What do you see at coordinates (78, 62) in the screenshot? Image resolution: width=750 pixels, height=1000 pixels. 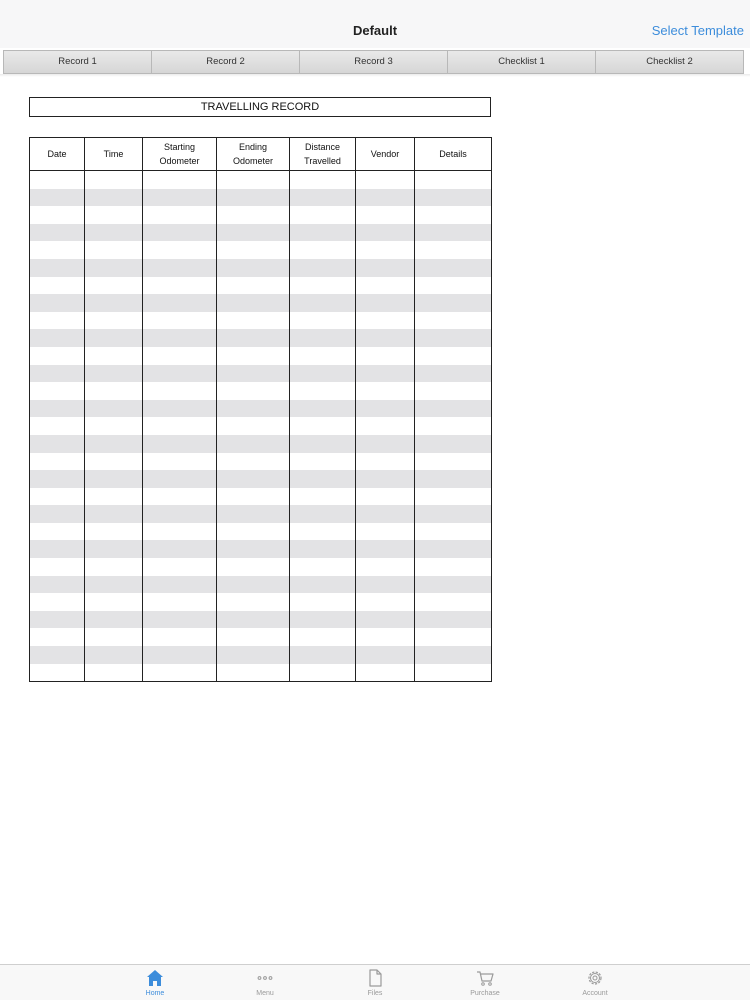 I see `tab-record-1: Record 1` at bounding box center [78, 62].